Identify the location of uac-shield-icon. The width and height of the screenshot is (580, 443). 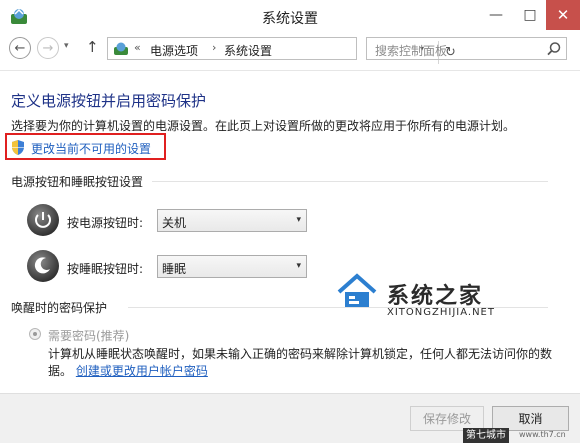
(18, 147).